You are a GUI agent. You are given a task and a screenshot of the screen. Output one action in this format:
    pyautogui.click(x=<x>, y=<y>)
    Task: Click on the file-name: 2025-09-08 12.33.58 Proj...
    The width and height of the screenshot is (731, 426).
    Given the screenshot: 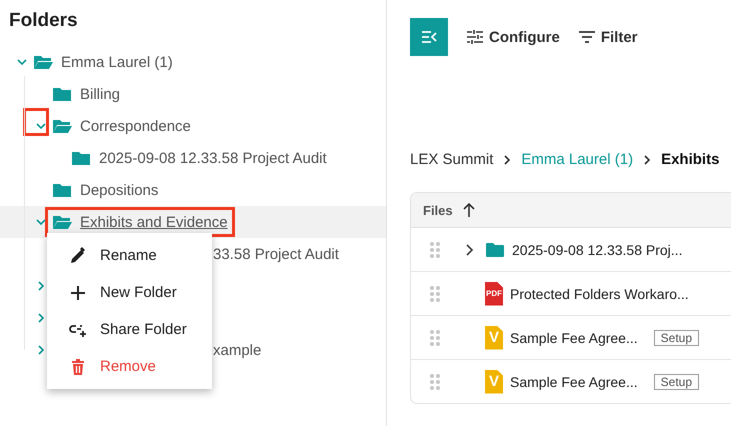 What is the action you would take?
    pyautogui.click(x=597, y=250)
    